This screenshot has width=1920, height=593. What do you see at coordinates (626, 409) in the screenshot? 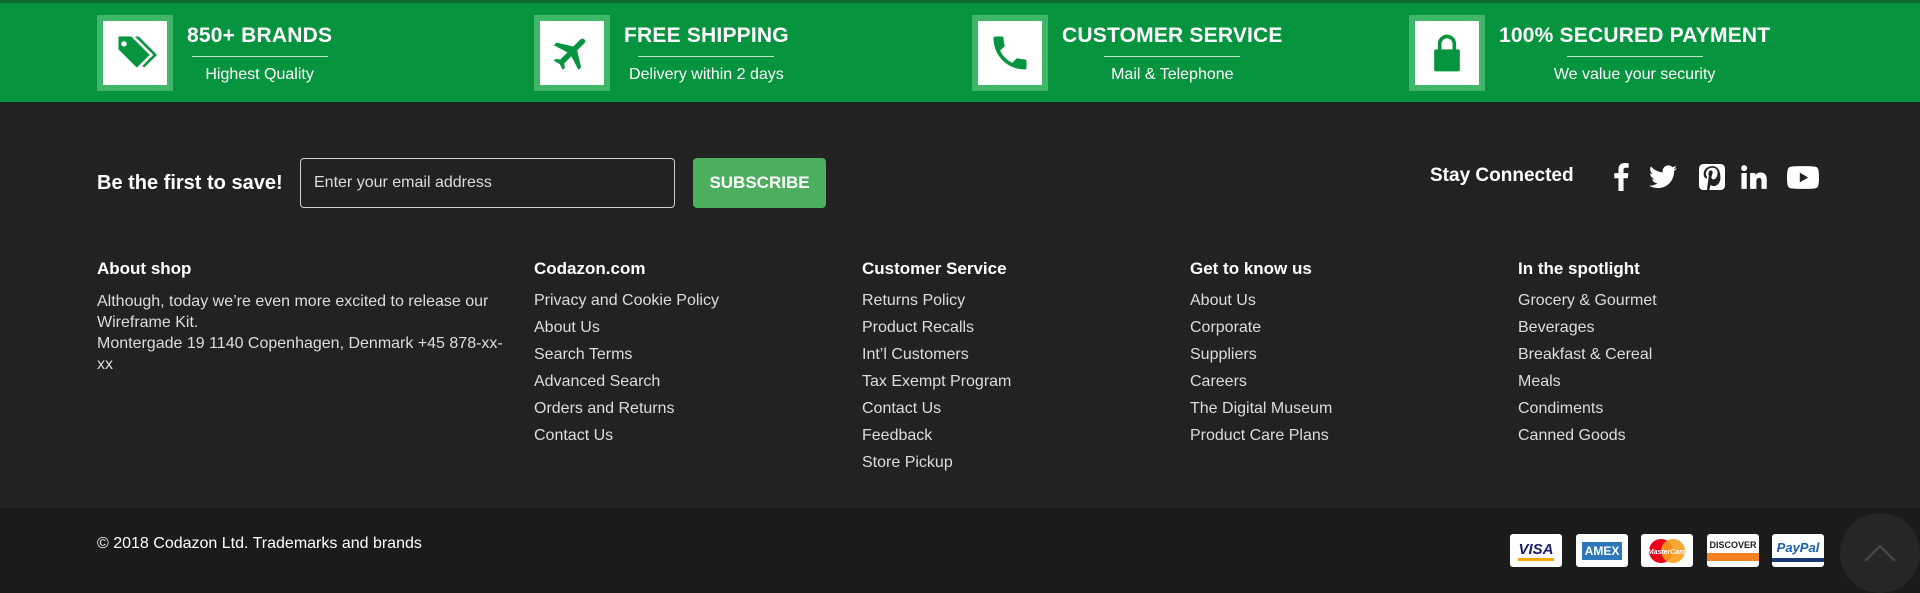
I see `footer-link: Orders and Returns` at bounding box center [626, 409].